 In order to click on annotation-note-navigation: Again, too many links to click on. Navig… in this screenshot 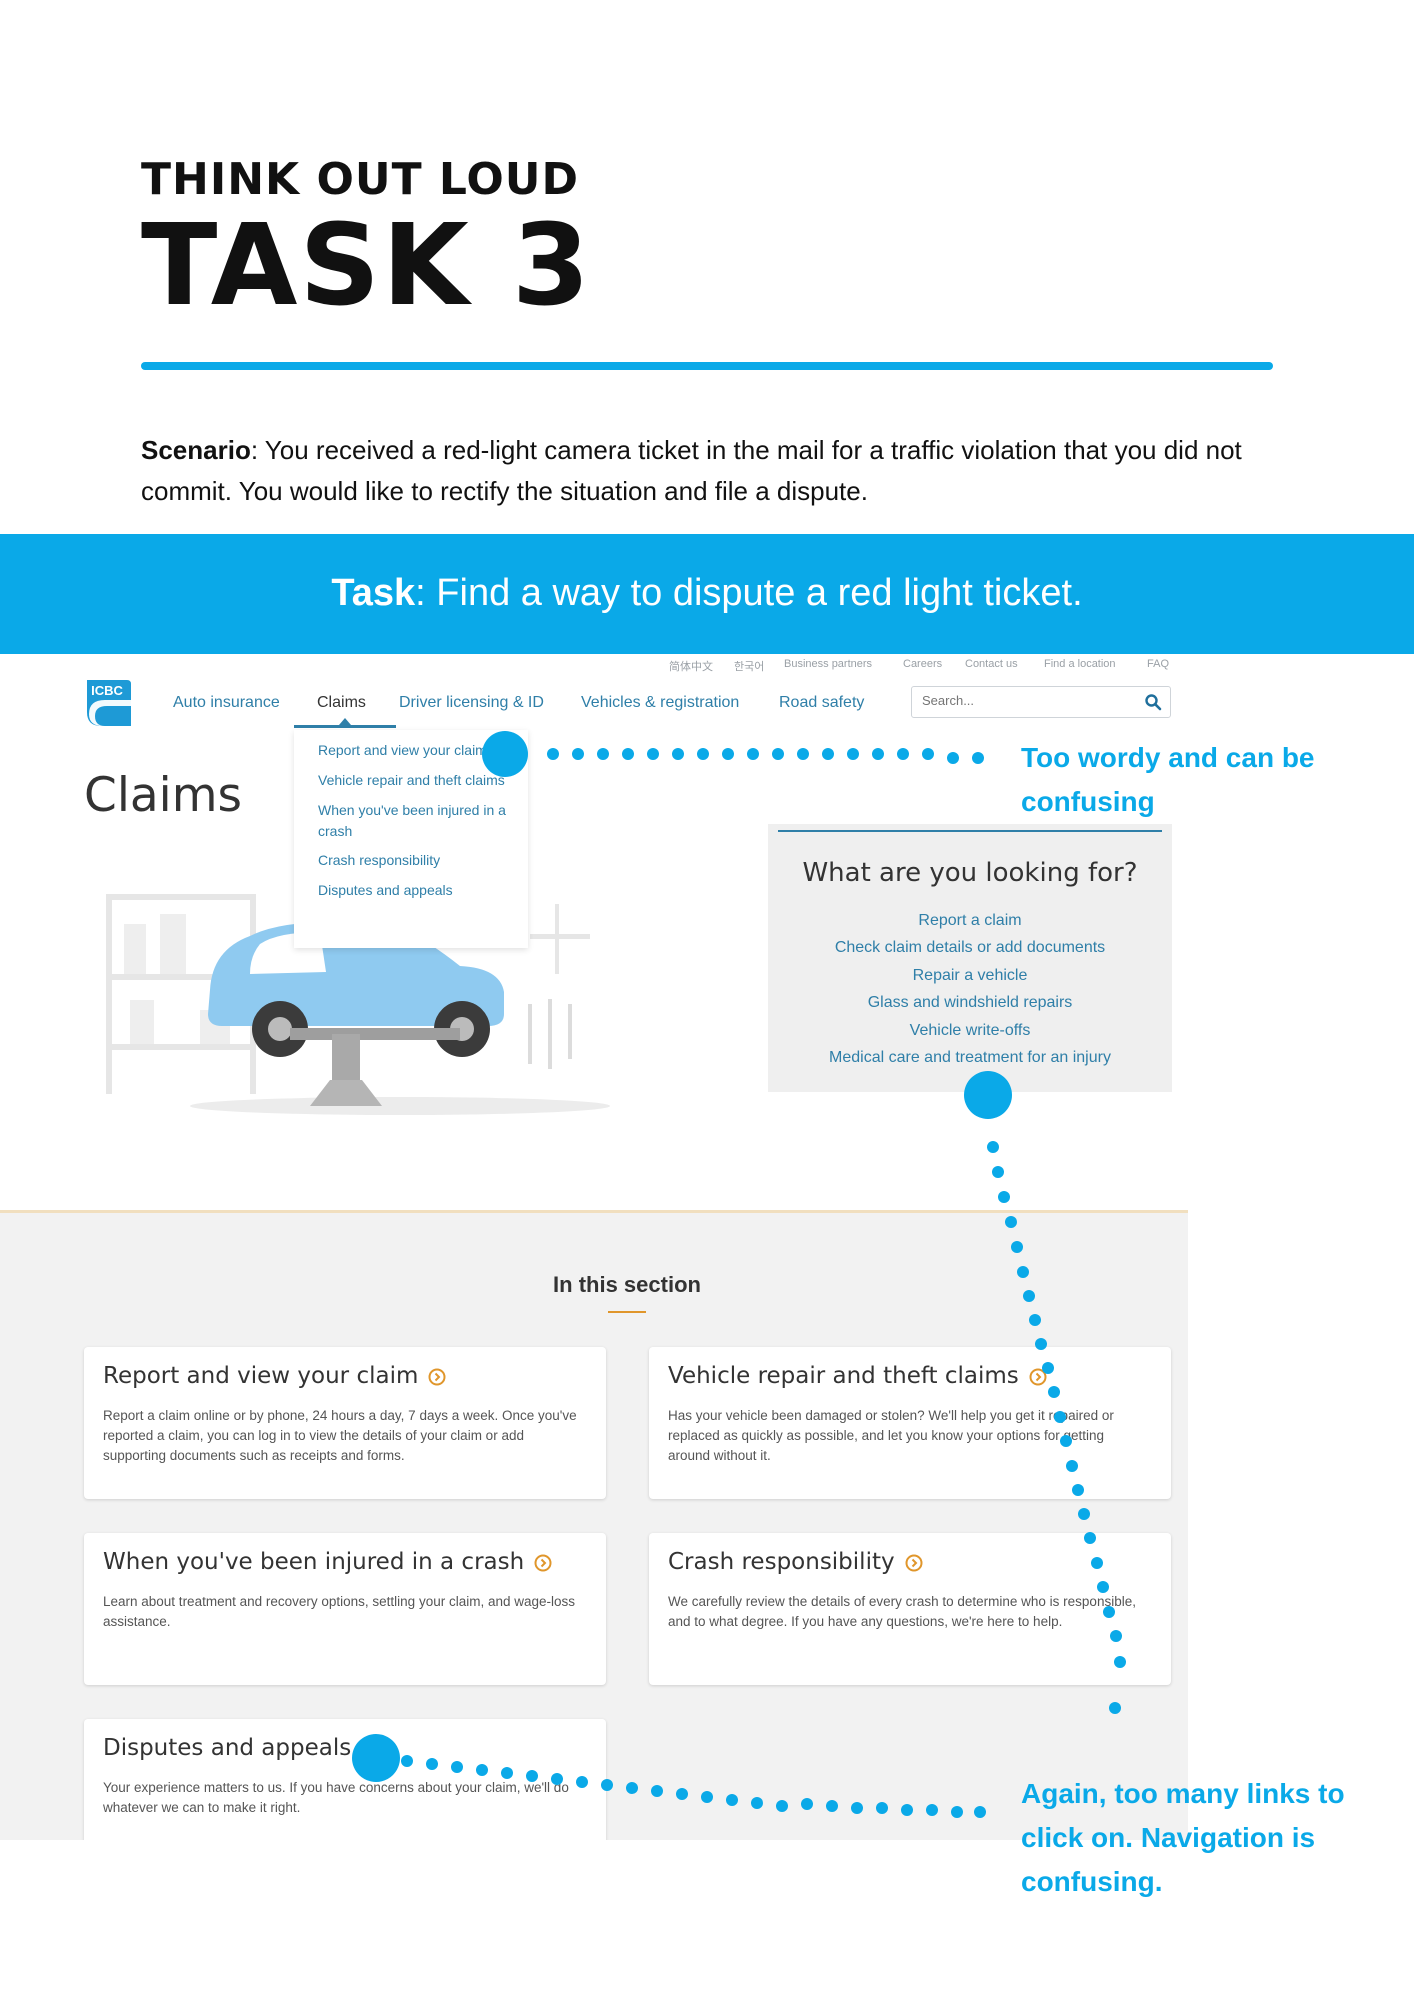, I will do `click(1183, 1837)`.